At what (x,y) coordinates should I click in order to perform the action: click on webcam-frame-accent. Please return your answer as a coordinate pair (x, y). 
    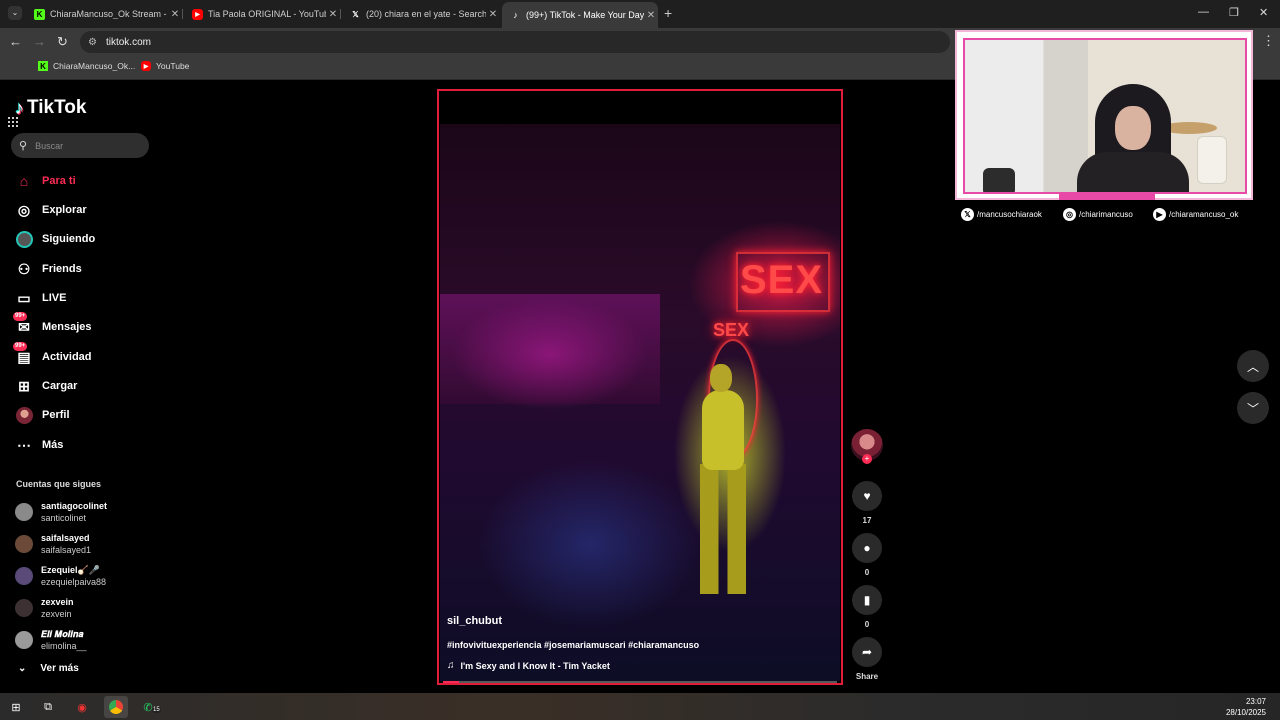
    Looking at the image, I should click on (1107, 197).